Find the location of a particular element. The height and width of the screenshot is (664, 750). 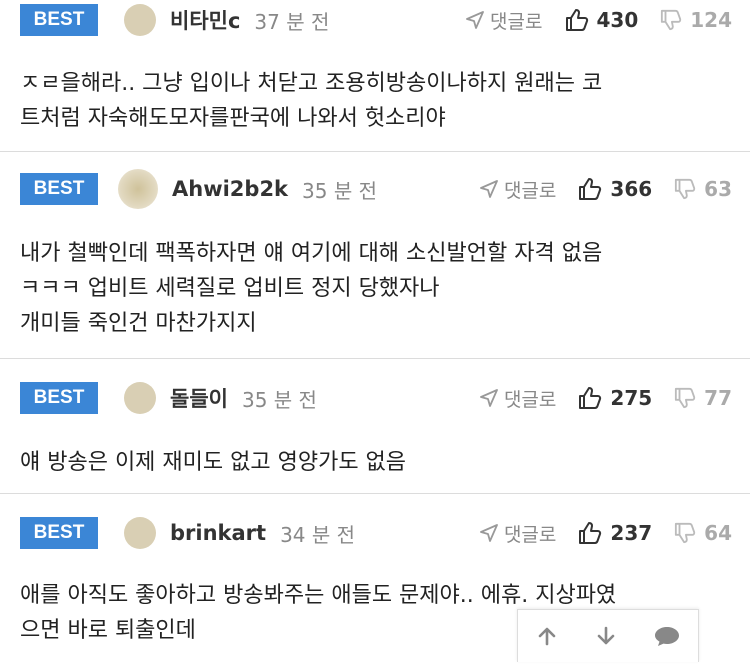

comment-line: ㅋㅋㅋ 업비트 세력질로 업비트 정지 당했자나 is located at coordinates (230, 288).